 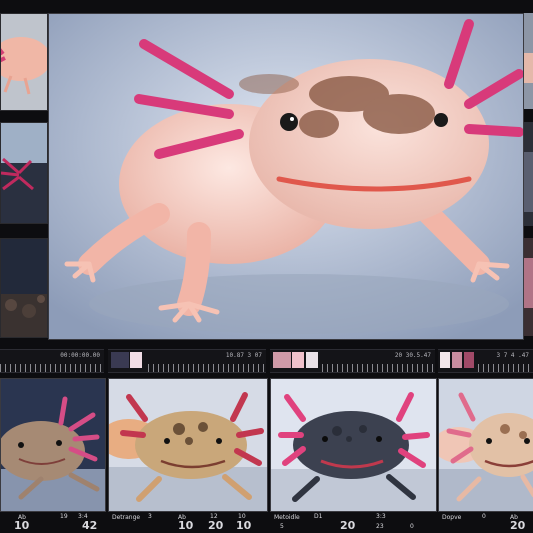 I want to click on caption-value: 23, so click(x=380, y=526).